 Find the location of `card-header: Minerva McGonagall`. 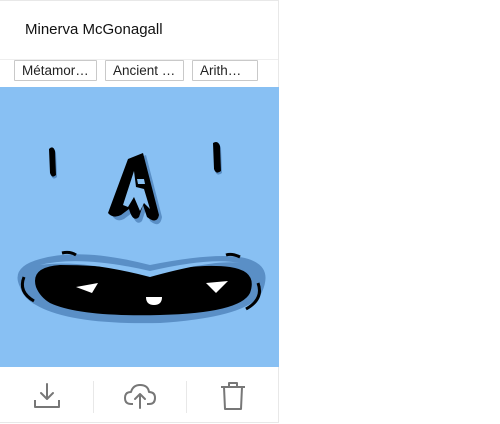

card-header: Minerva McGonagall is located at coordinates (139, 30).